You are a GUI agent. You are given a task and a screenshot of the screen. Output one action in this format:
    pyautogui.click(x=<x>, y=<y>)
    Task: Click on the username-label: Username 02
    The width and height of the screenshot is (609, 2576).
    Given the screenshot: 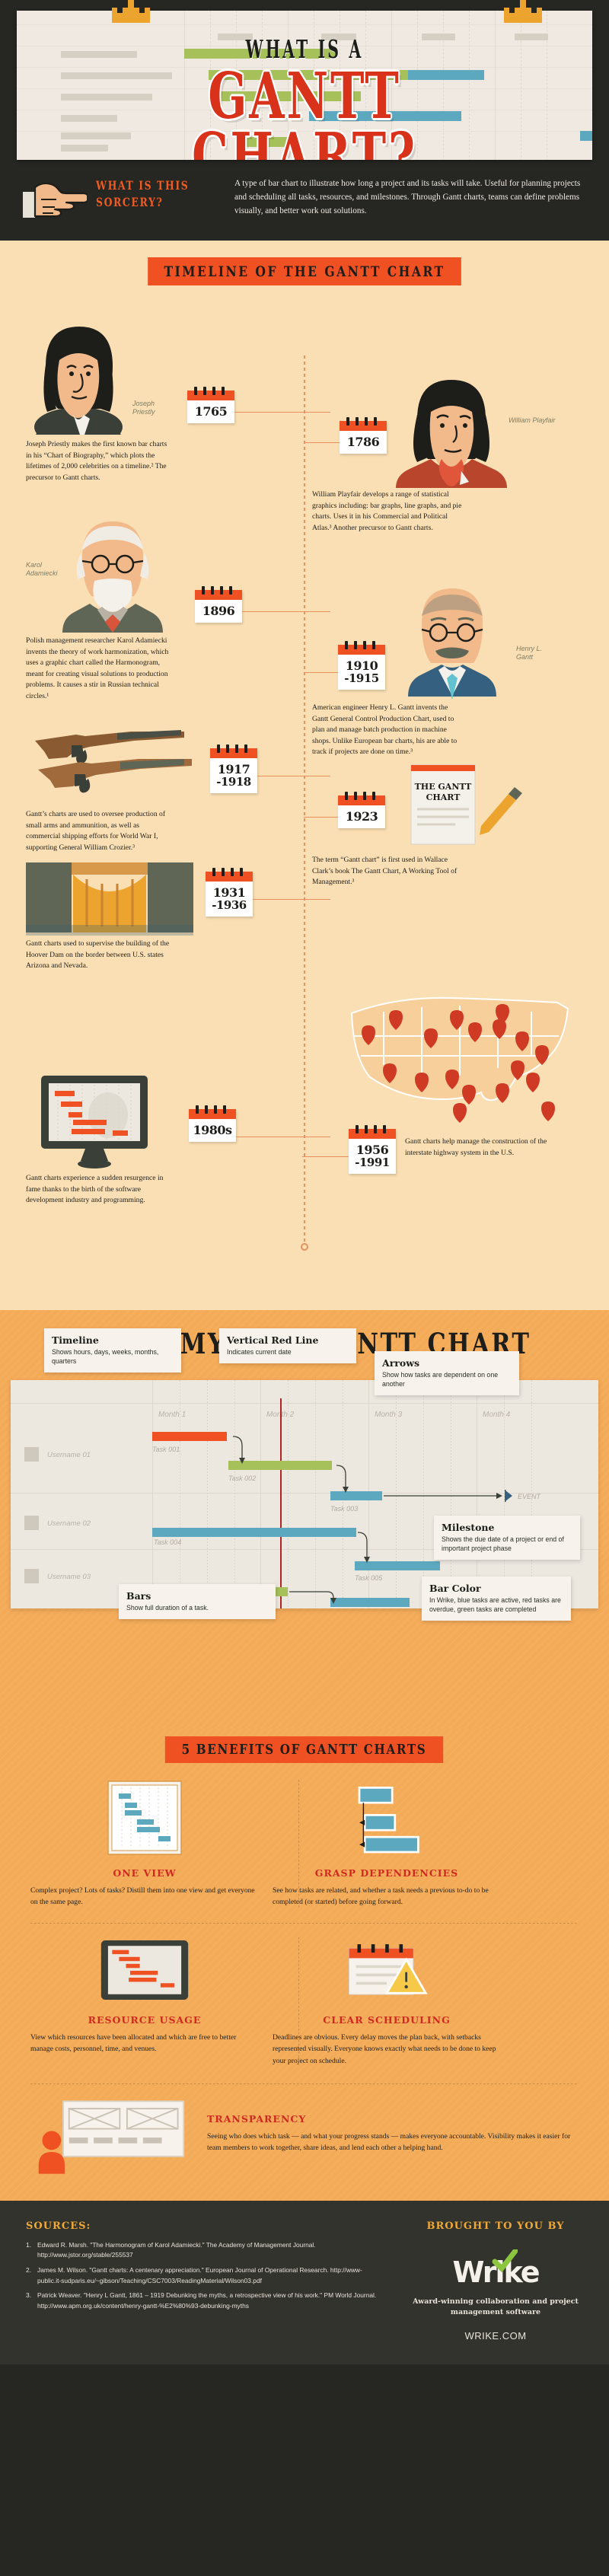 What is the action you would take?
    pyautogui.click(x=69, y=1523)
    